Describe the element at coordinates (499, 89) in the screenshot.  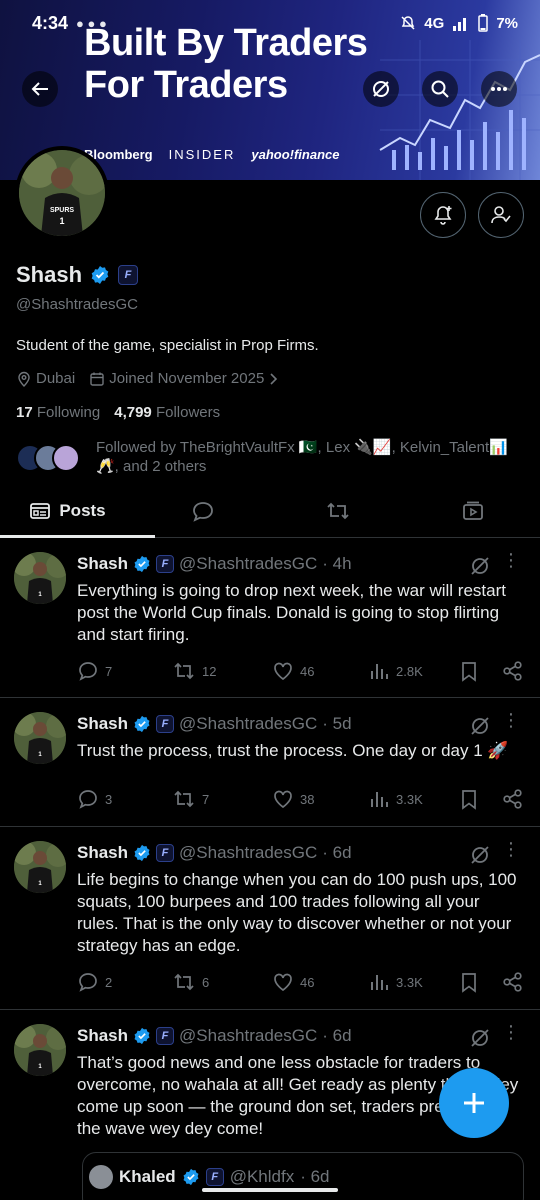
I see `more-options-button` at that location.